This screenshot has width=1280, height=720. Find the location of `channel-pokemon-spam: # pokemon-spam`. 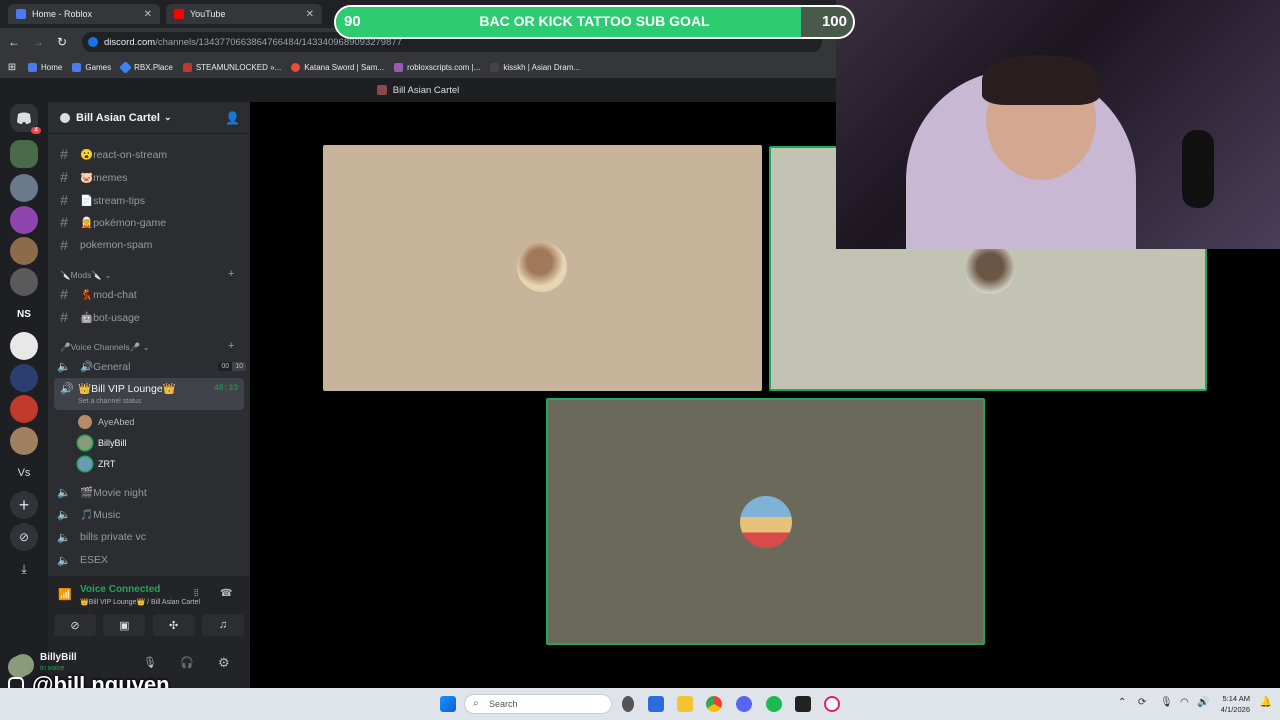

channel-pokemon-spam: # pokemon-spam is located at coordinates (151, 245).